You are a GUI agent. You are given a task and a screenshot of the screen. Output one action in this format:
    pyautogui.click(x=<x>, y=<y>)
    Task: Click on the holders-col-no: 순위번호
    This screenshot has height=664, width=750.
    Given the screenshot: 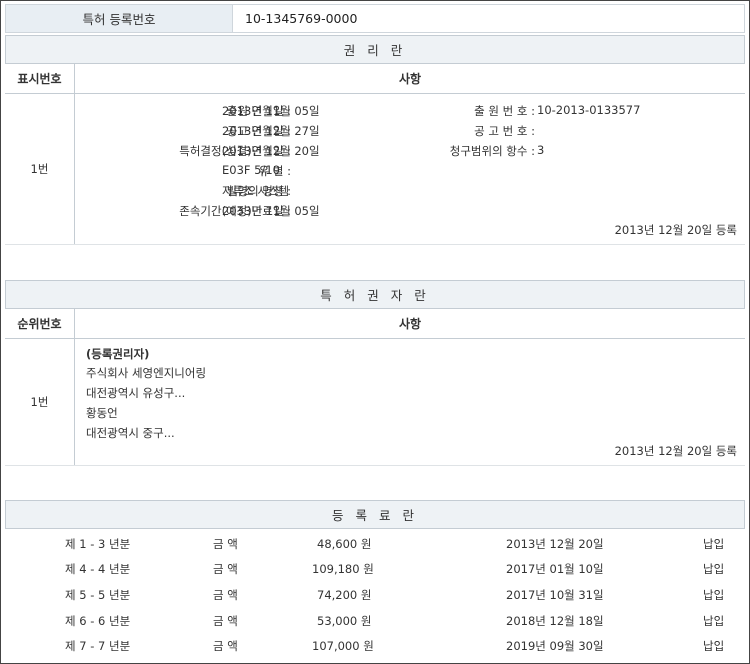 What is the action you would take?
    pyautogui.click(x=40, y=323)
    